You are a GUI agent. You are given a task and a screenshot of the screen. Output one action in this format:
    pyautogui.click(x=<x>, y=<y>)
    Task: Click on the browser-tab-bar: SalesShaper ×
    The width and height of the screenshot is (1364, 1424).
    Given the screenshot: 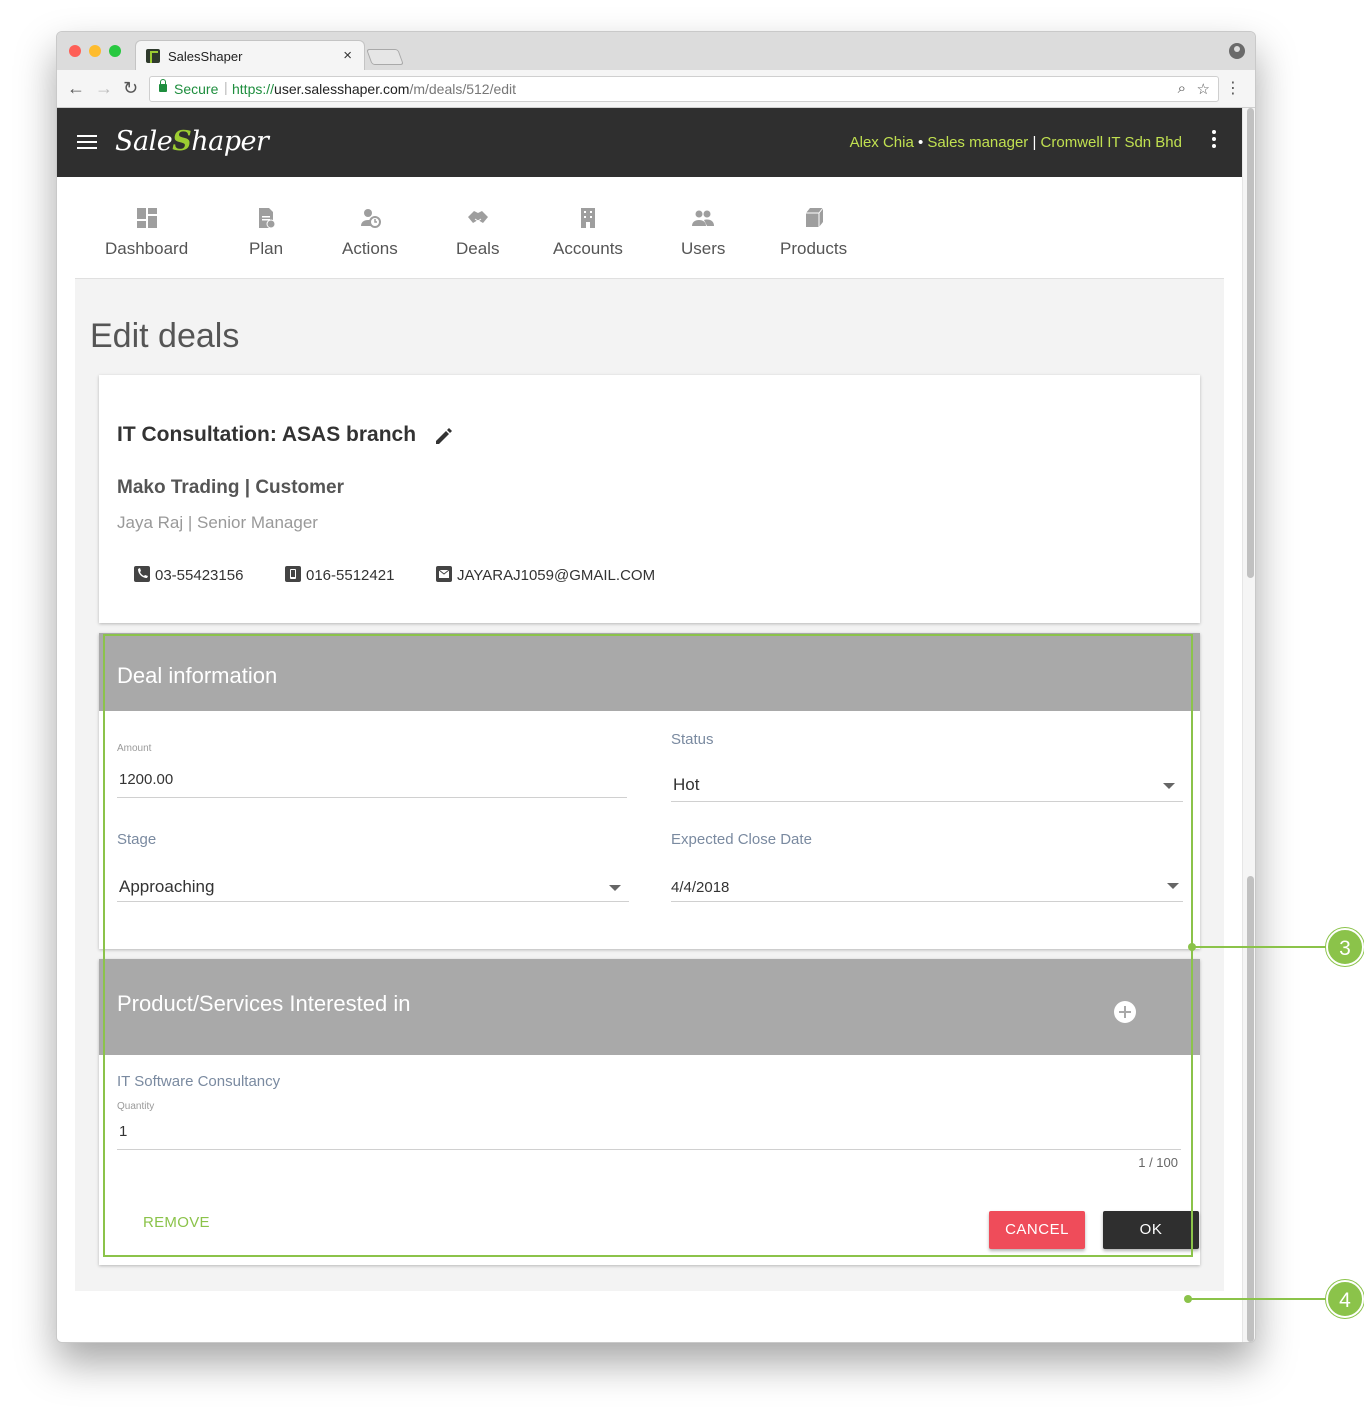 What is the action you would take?
    pyautogui.click(x=656, y=51)
    